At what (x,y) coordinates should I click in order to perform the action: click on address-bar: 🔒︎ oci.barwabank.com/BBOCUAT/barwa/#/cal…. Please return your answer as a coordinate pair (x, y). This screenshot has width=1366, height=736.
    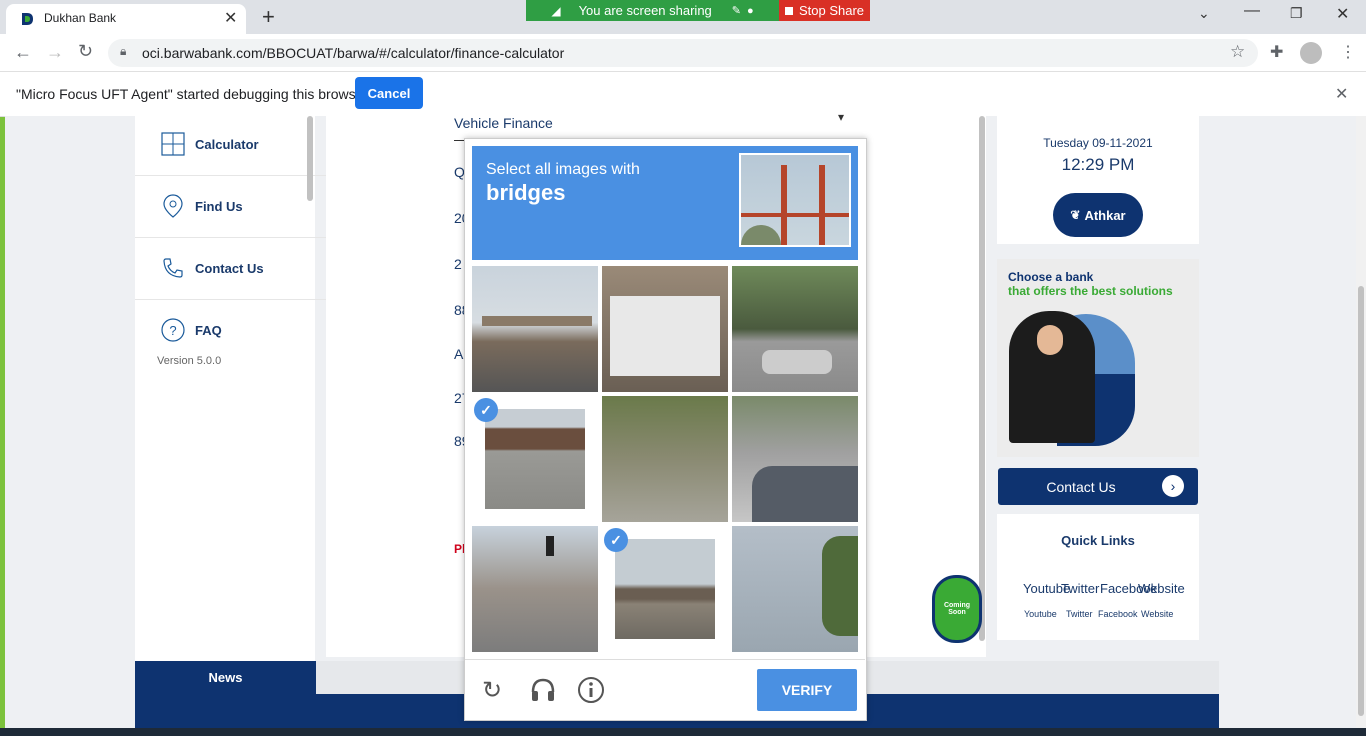
    Looking at the image, I should click on (683, 53).